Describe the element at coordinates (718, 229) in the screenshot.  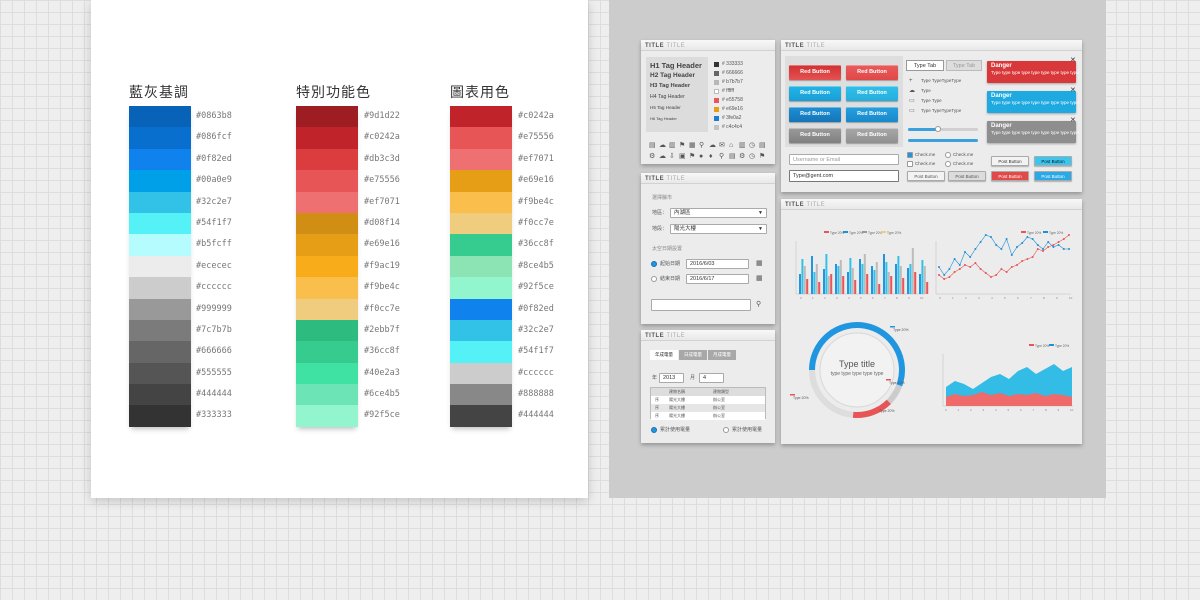
I see `lot-select: 陽光大樓 ▼` at that location.